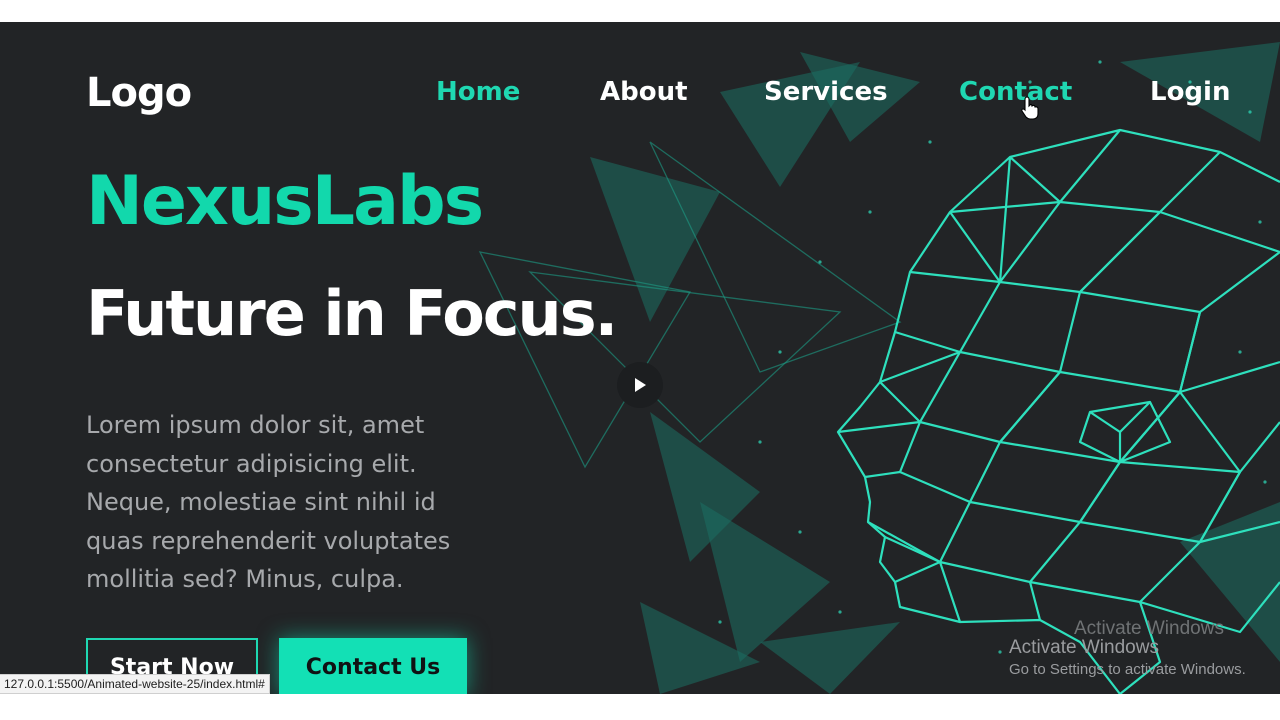 This screenshot has width=1280, height=720. What do you see at coordinates (268, 540) in the screenshot?
I see `hero-description-line: quas reprehenderit voluptates` at bounding box center [268, 540].